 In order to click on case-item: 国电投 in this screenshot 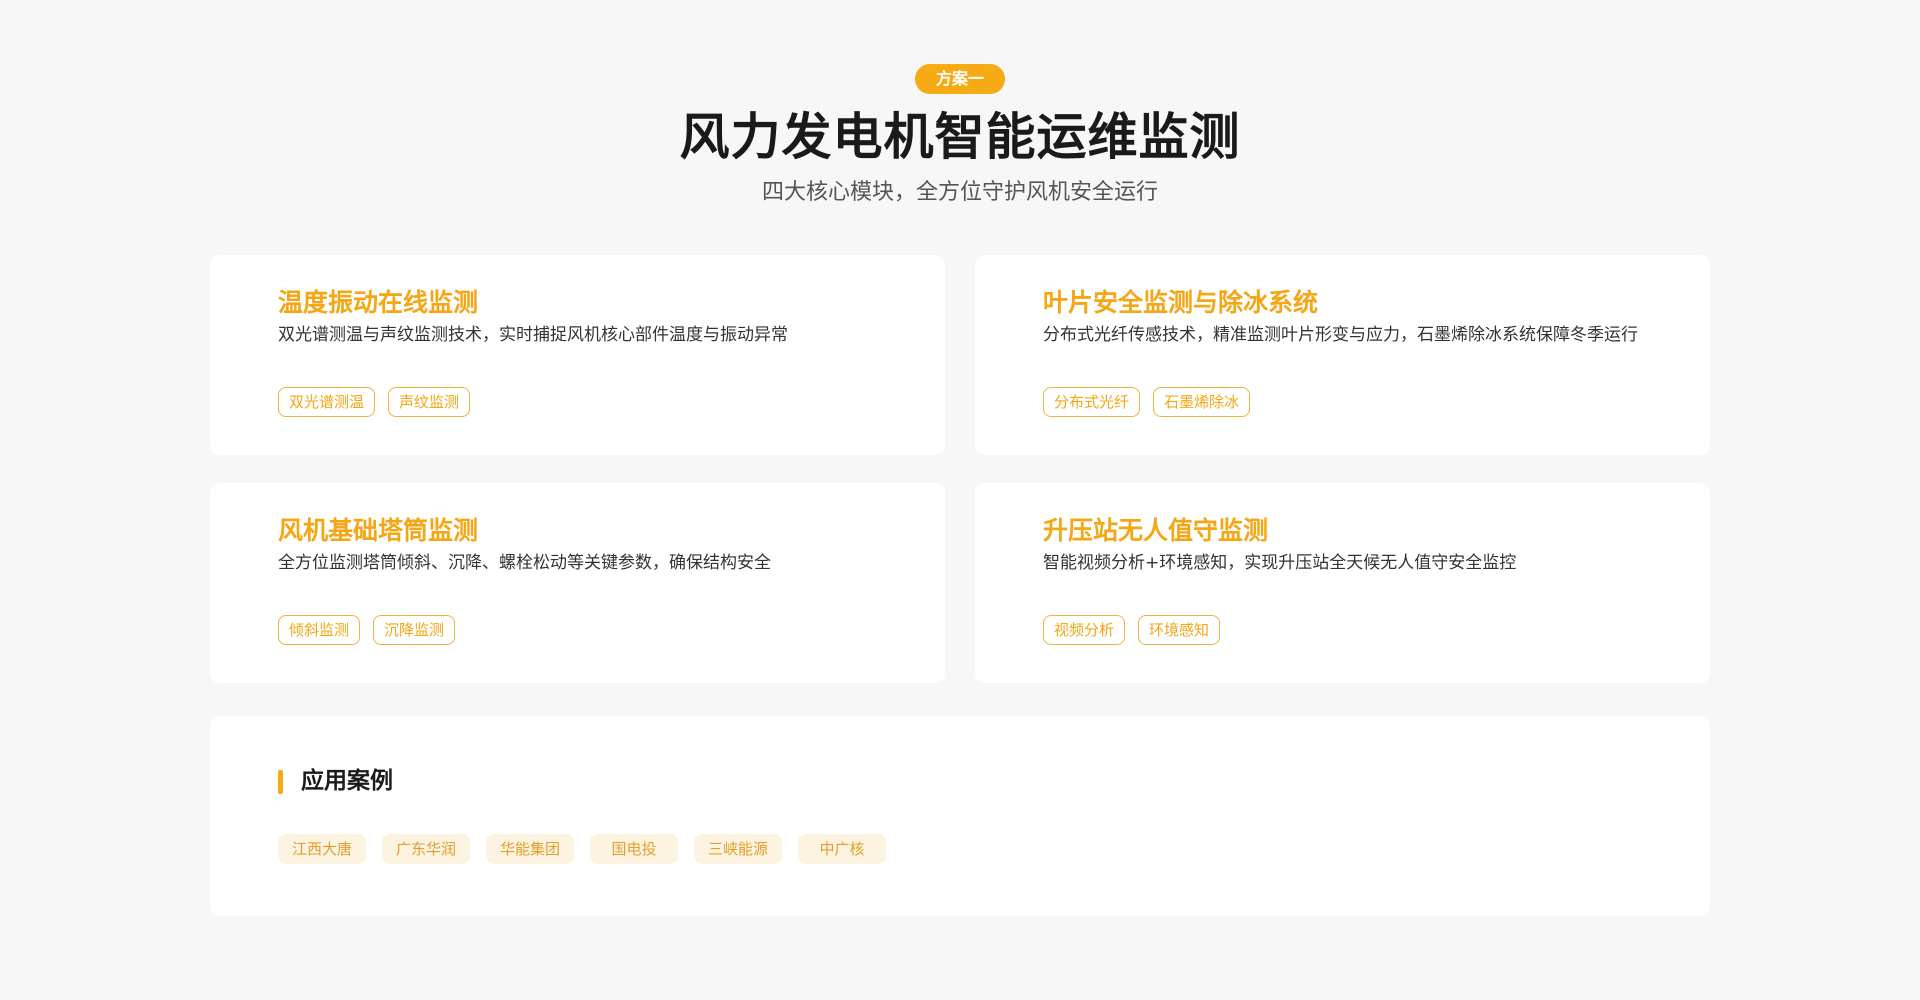, I will do `click(634, 849)`.